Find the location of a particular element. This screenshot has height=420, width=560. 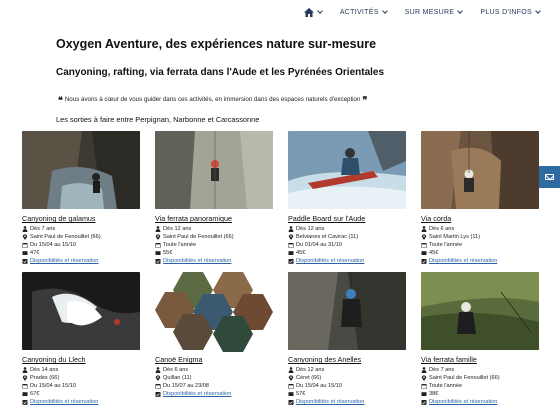

price-text: 47€ is located at coordinates (35, 253).